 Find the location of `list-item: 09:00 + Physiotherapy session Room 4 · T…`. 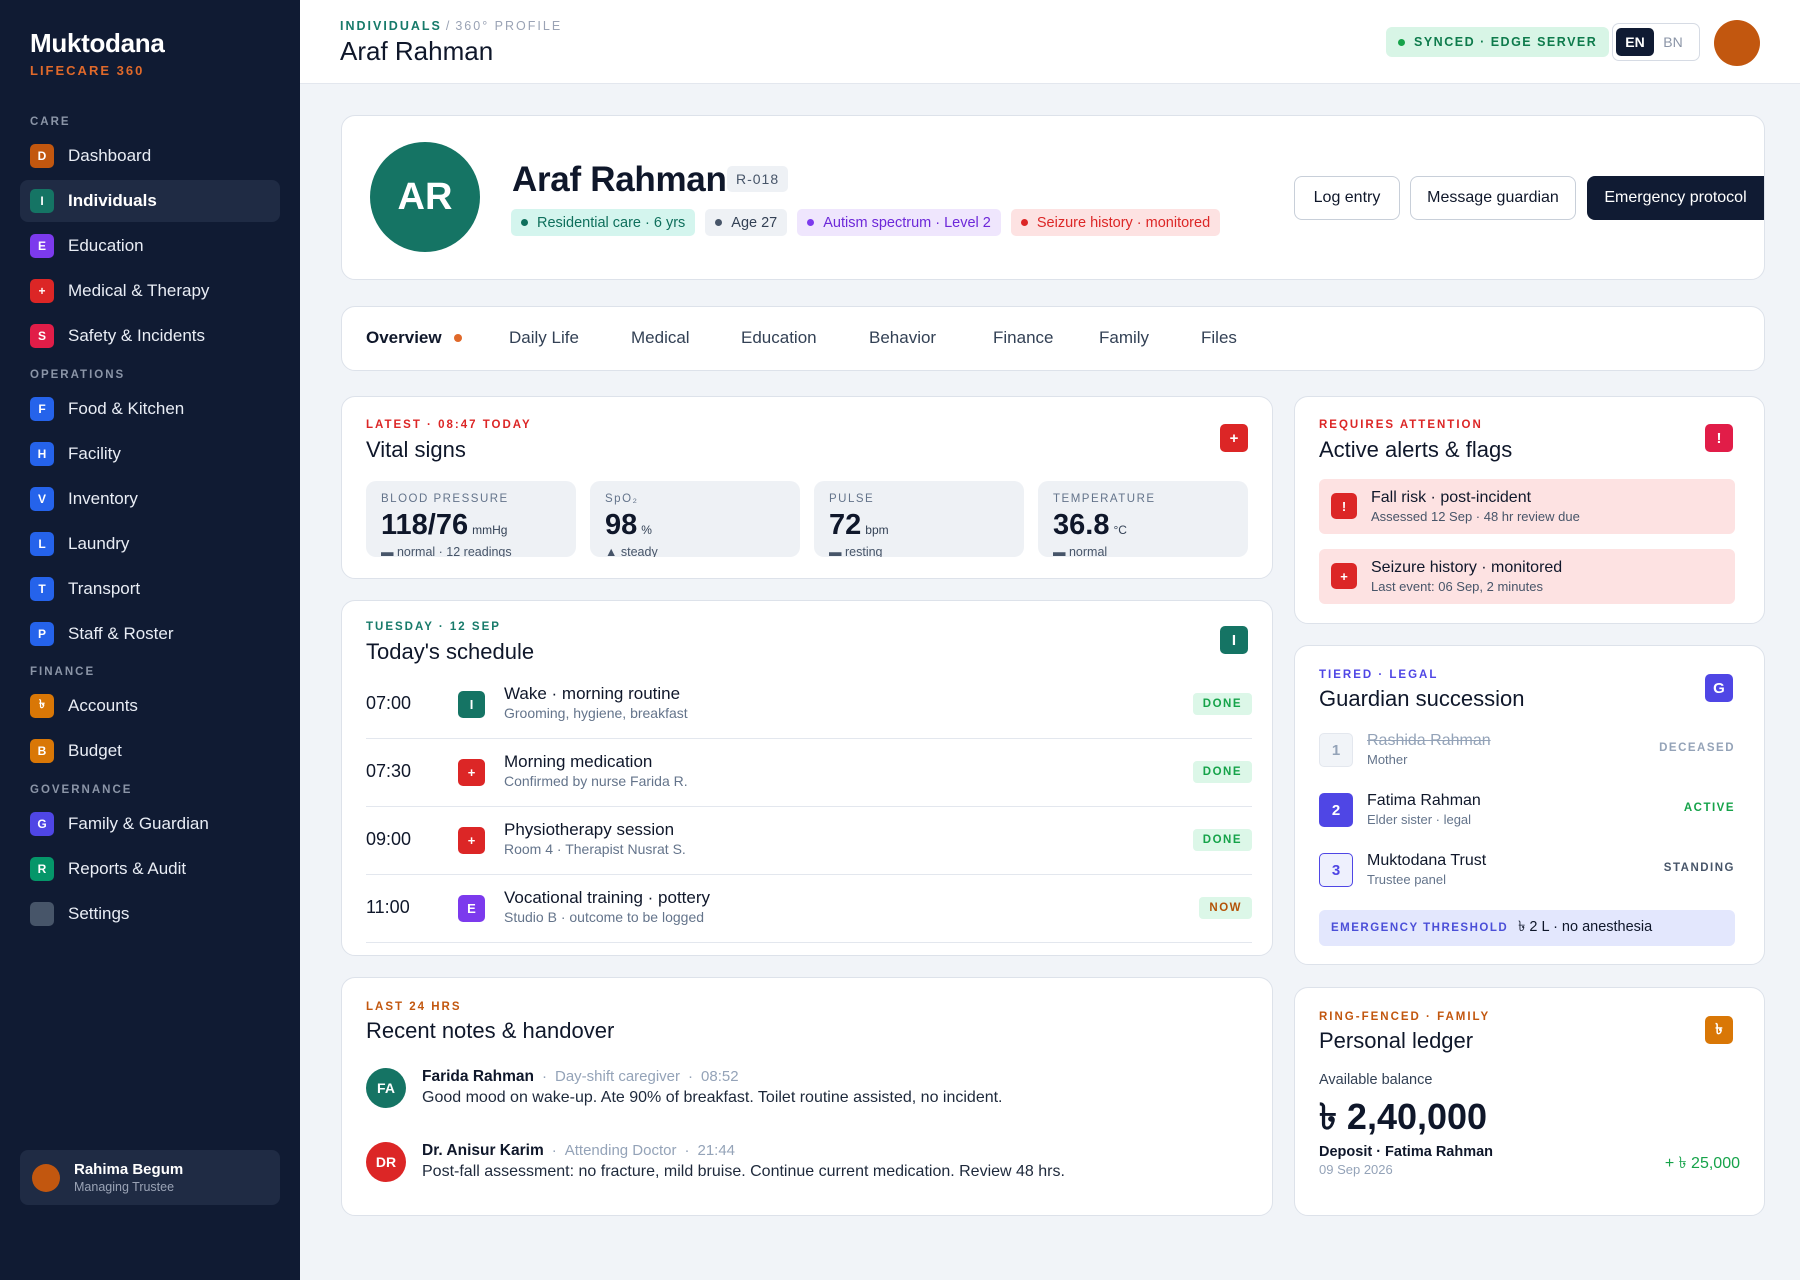

list-item: 09:00 + Physiotherapy session Room 4 · T… is located at coordinates (809, 841).